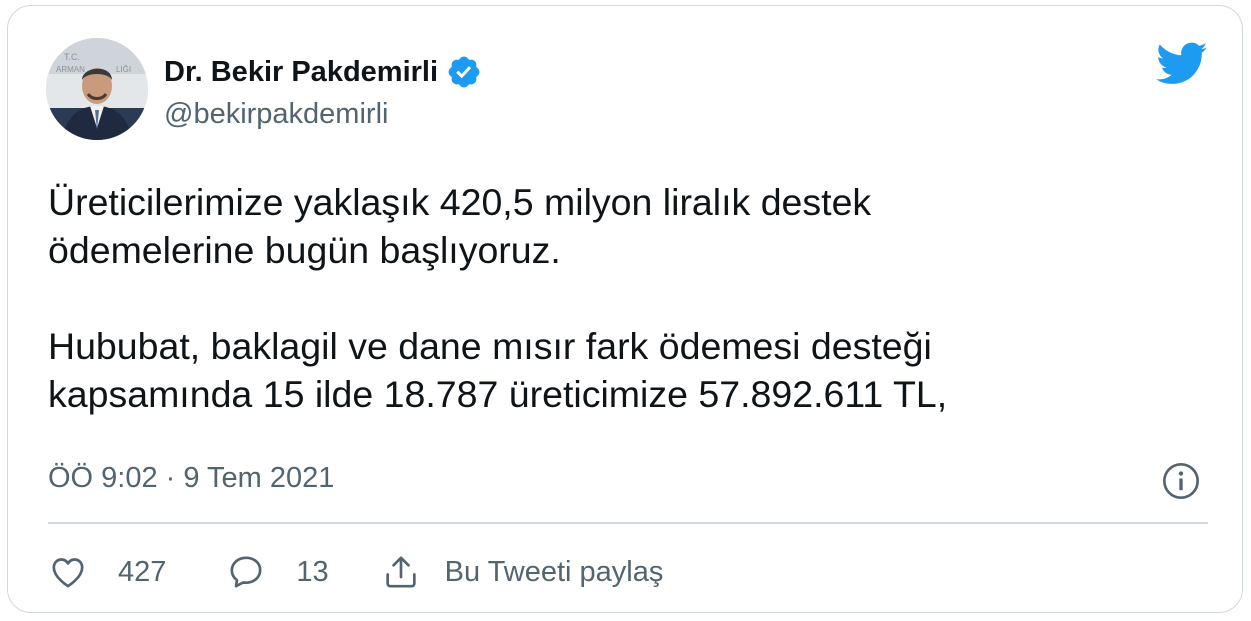 The height and width of the screenshot is (621, 1251). I want to click on verified-badge-icon, so click(464, 72).